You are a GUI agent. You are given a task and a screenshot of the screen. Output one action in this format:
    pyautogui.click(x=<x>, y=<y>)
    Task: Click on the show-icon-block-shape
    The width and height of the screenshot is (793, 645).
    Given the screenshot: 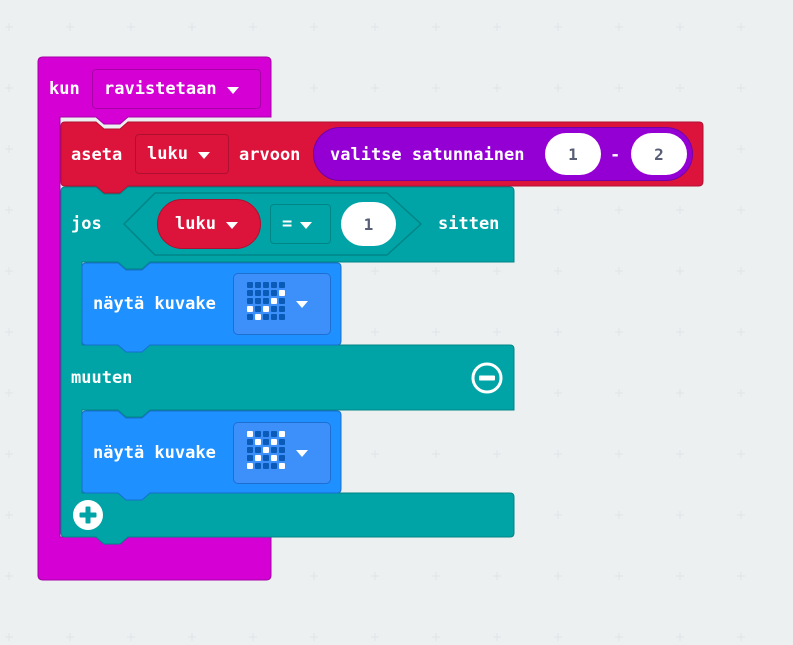 What is the action you would take?
    pyautogui.click(x=211, y=455)
    